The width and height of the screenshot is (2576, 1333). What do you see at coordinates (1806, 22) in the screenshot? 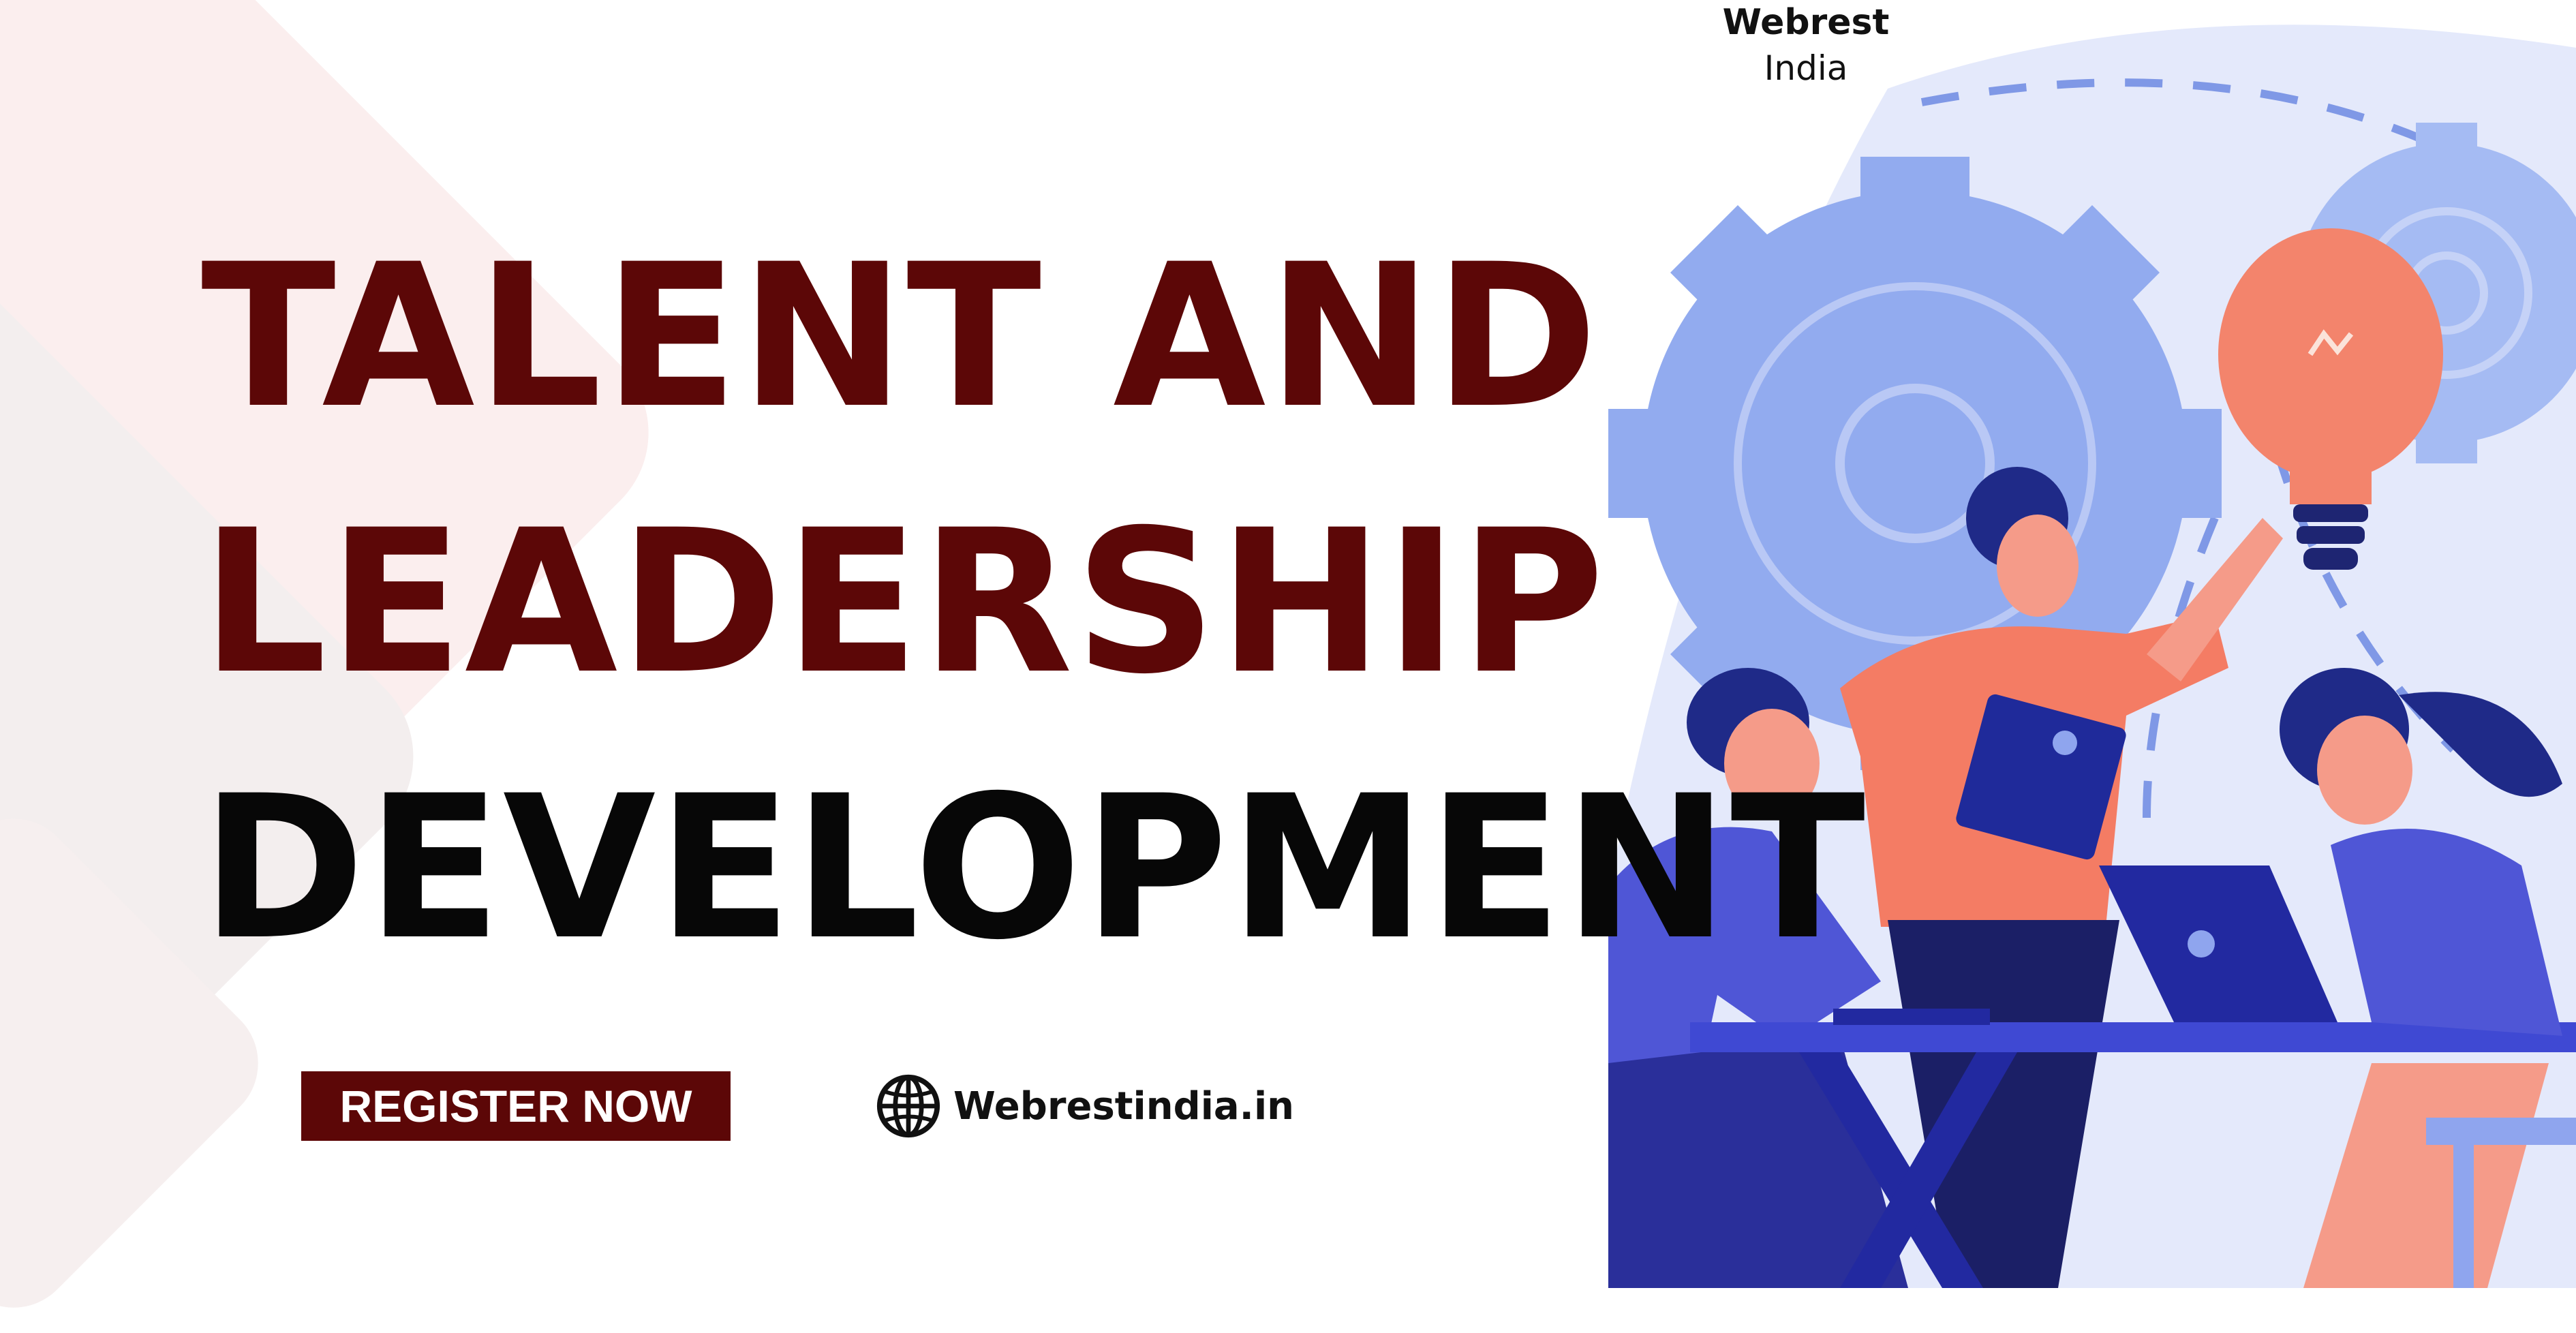
I see `brand-name: Webrest` at bounding box center [1806, 22].